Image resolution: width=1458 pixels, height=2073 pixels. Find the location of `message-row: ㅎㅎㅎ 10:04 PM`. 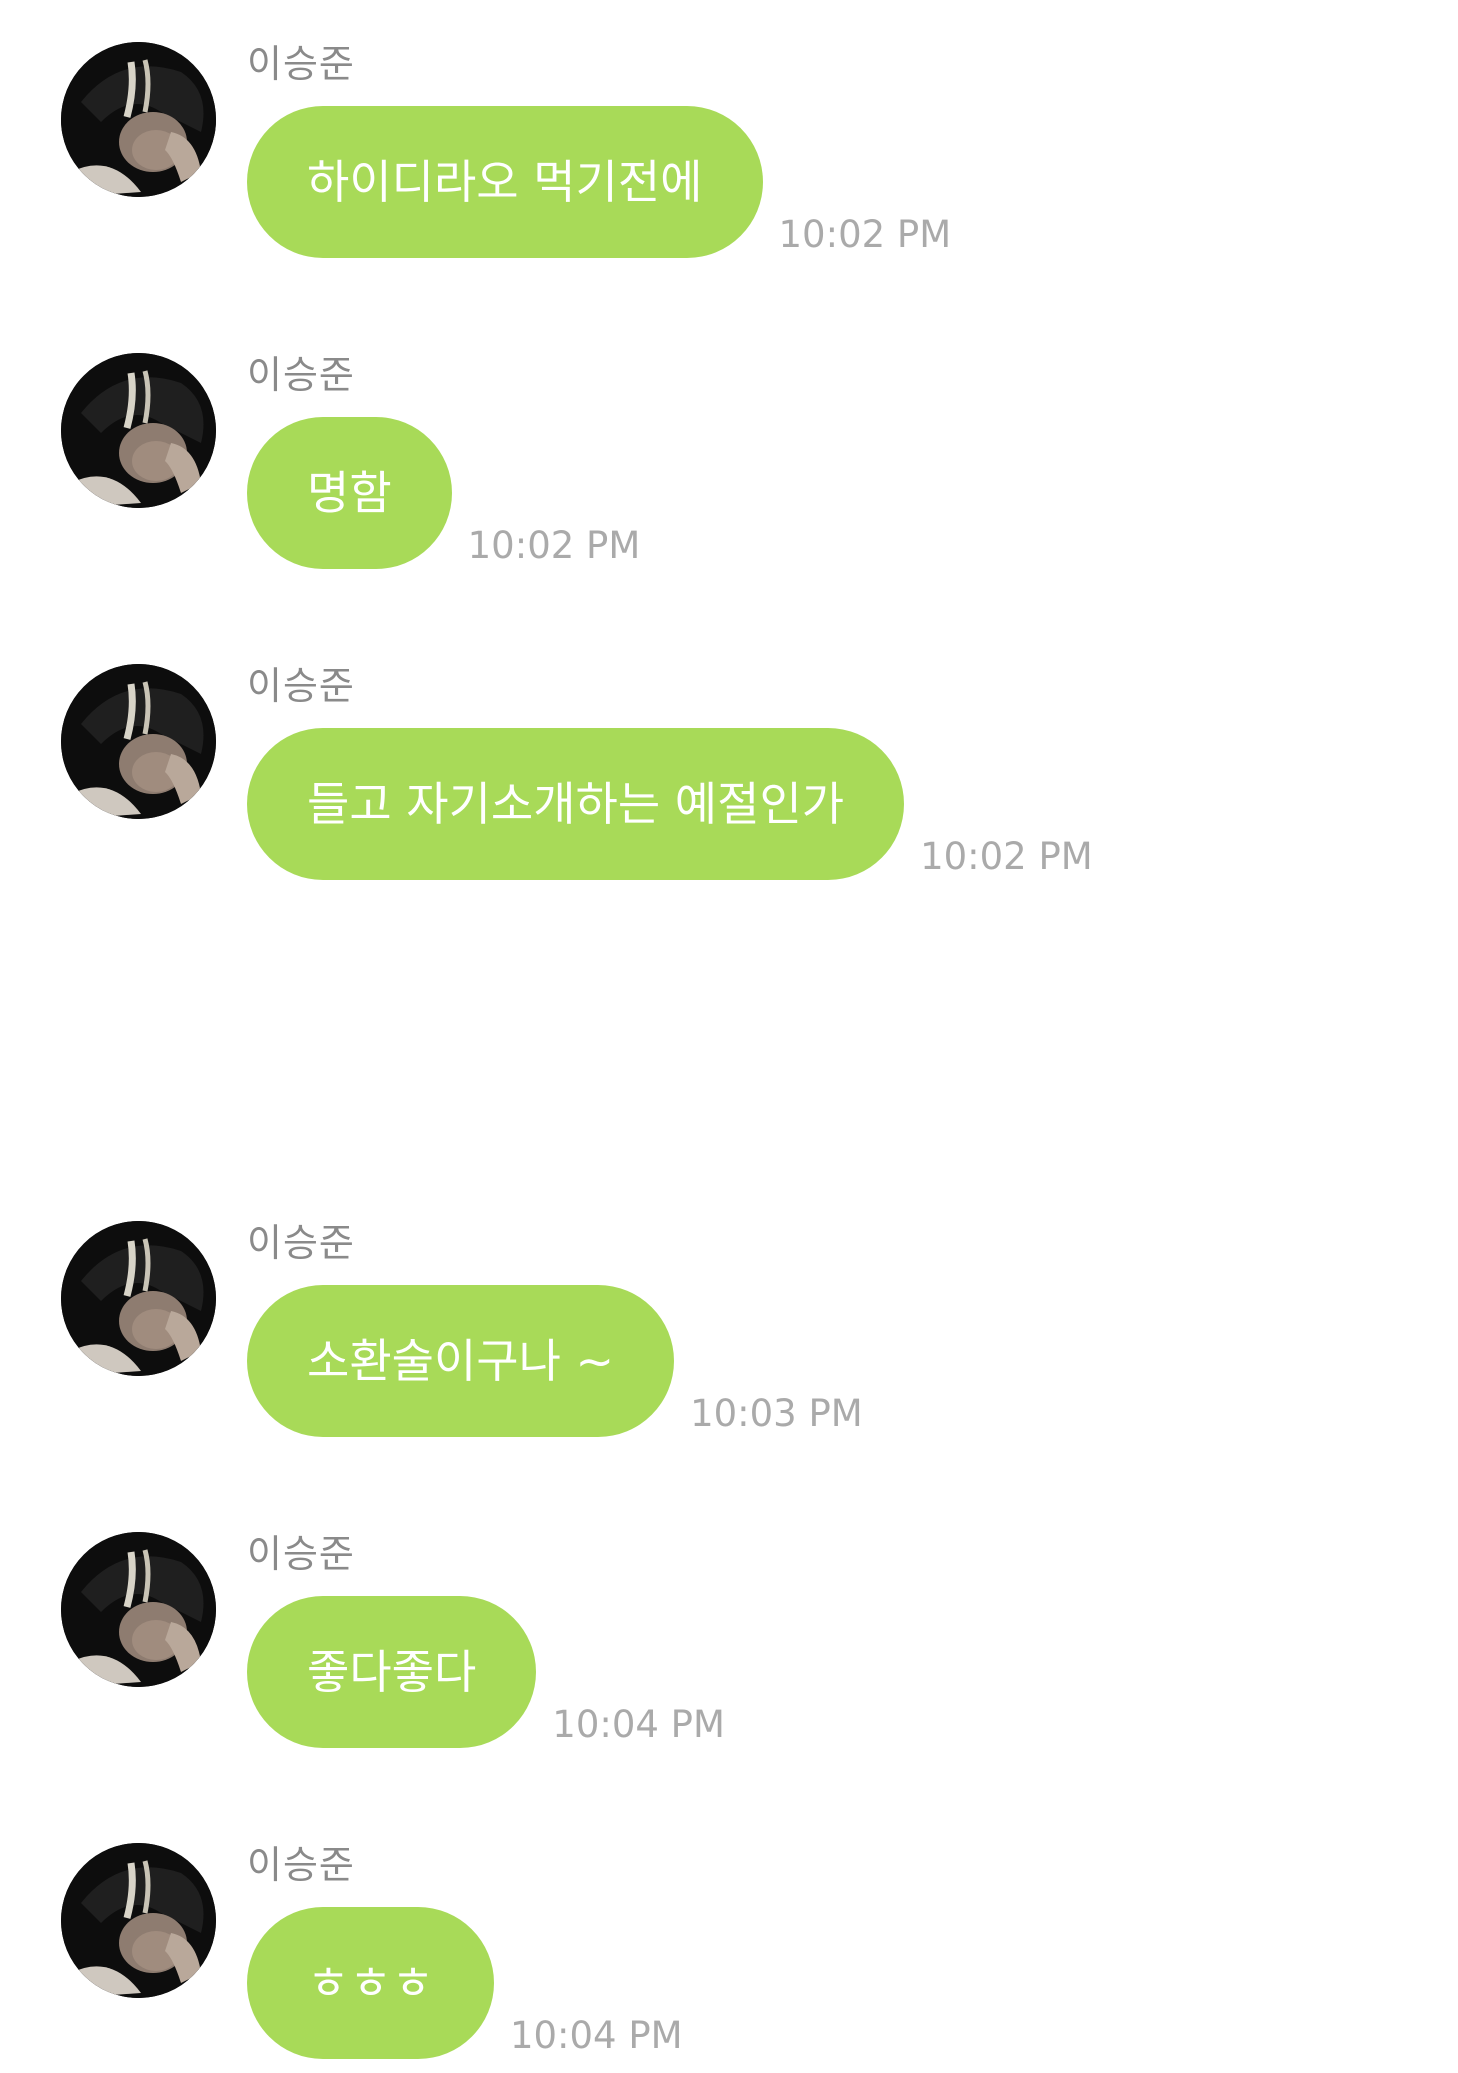

message-row: ㅎㅎㅎ 10:04 PM is located at coordinates (465, 1983).